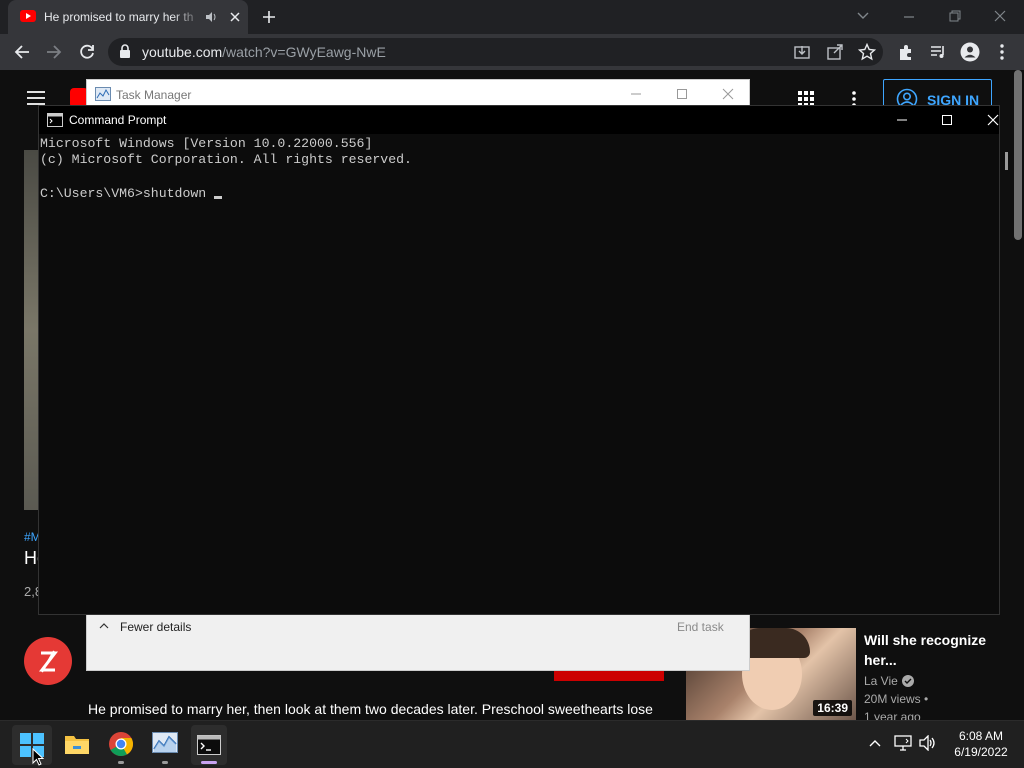  What do you see at coordinates (269, 17) in the screenshot?
I see `new-tab-icon` at bounding box center [269, 17].